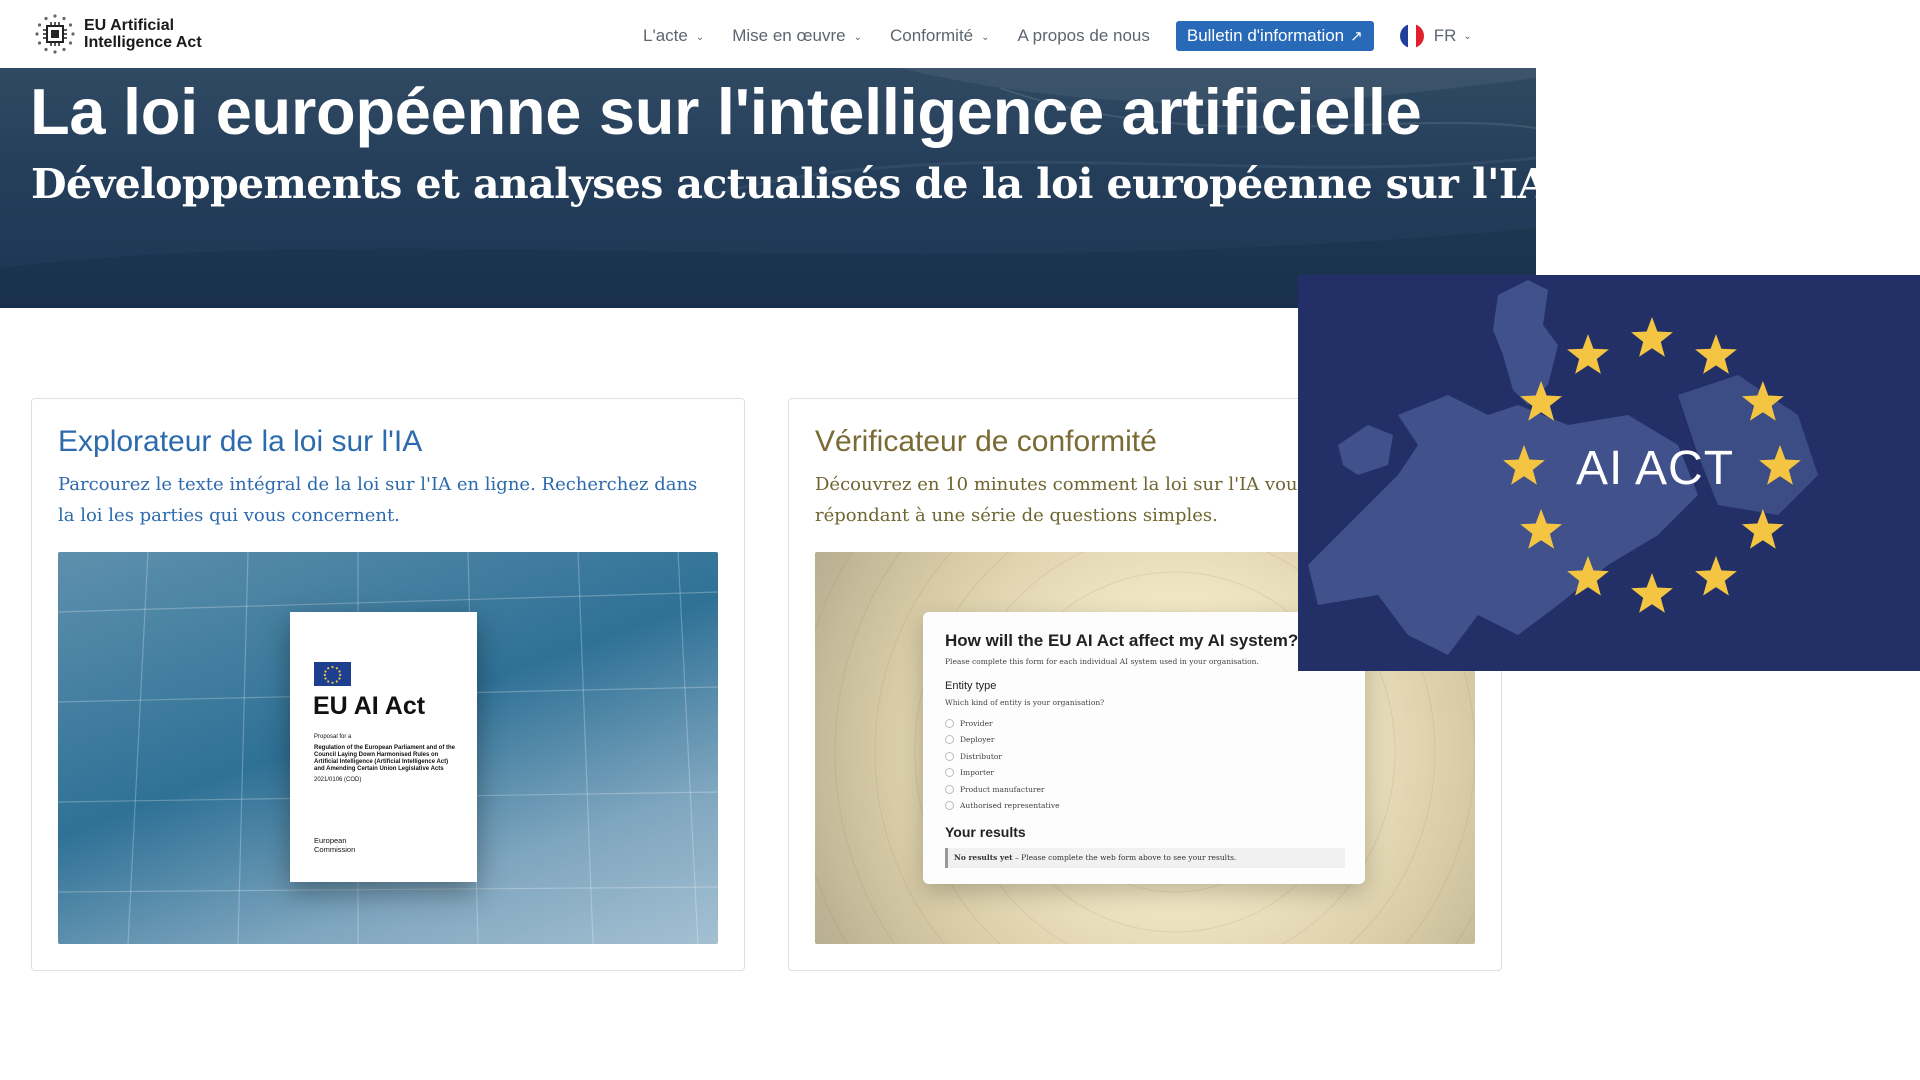 The image size is (1920, 1080). Describe the element at coordinates (977, 773) in the screenshot. I see `option-label: Importer` at that location.